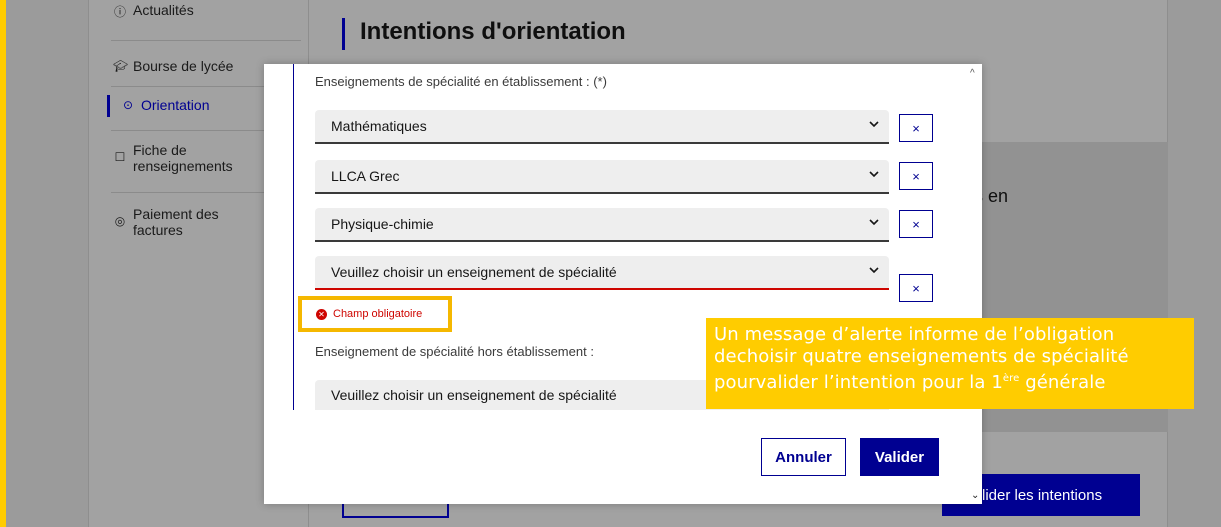  What do you see at coordinates (160, 150) in the screenshot?
I see `label-line: Fiche de` at bounding box center [160, 150].